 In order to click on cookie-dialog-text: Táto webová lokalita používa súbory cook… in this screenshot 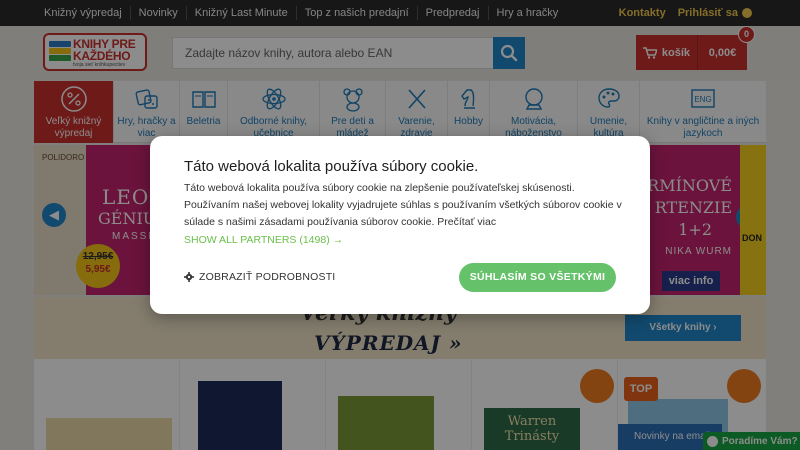, I will do `click(403, 205)`.